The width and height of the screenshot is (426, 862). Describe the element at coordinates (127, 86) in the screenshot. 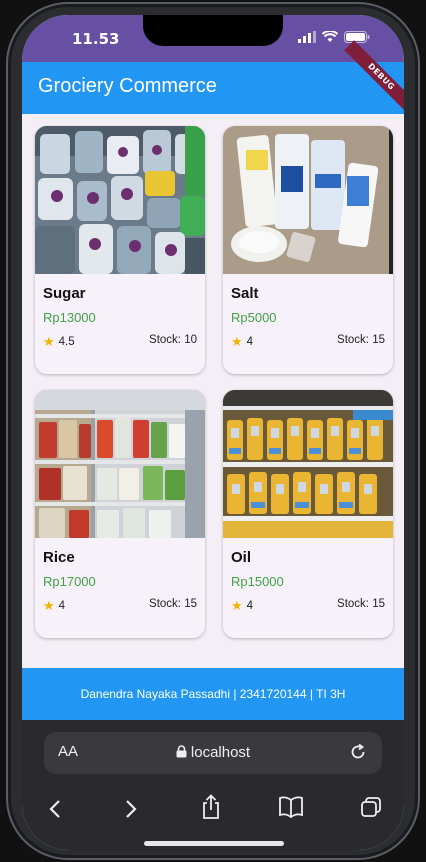

I see `page-title: Grociery Commerce` at that location.